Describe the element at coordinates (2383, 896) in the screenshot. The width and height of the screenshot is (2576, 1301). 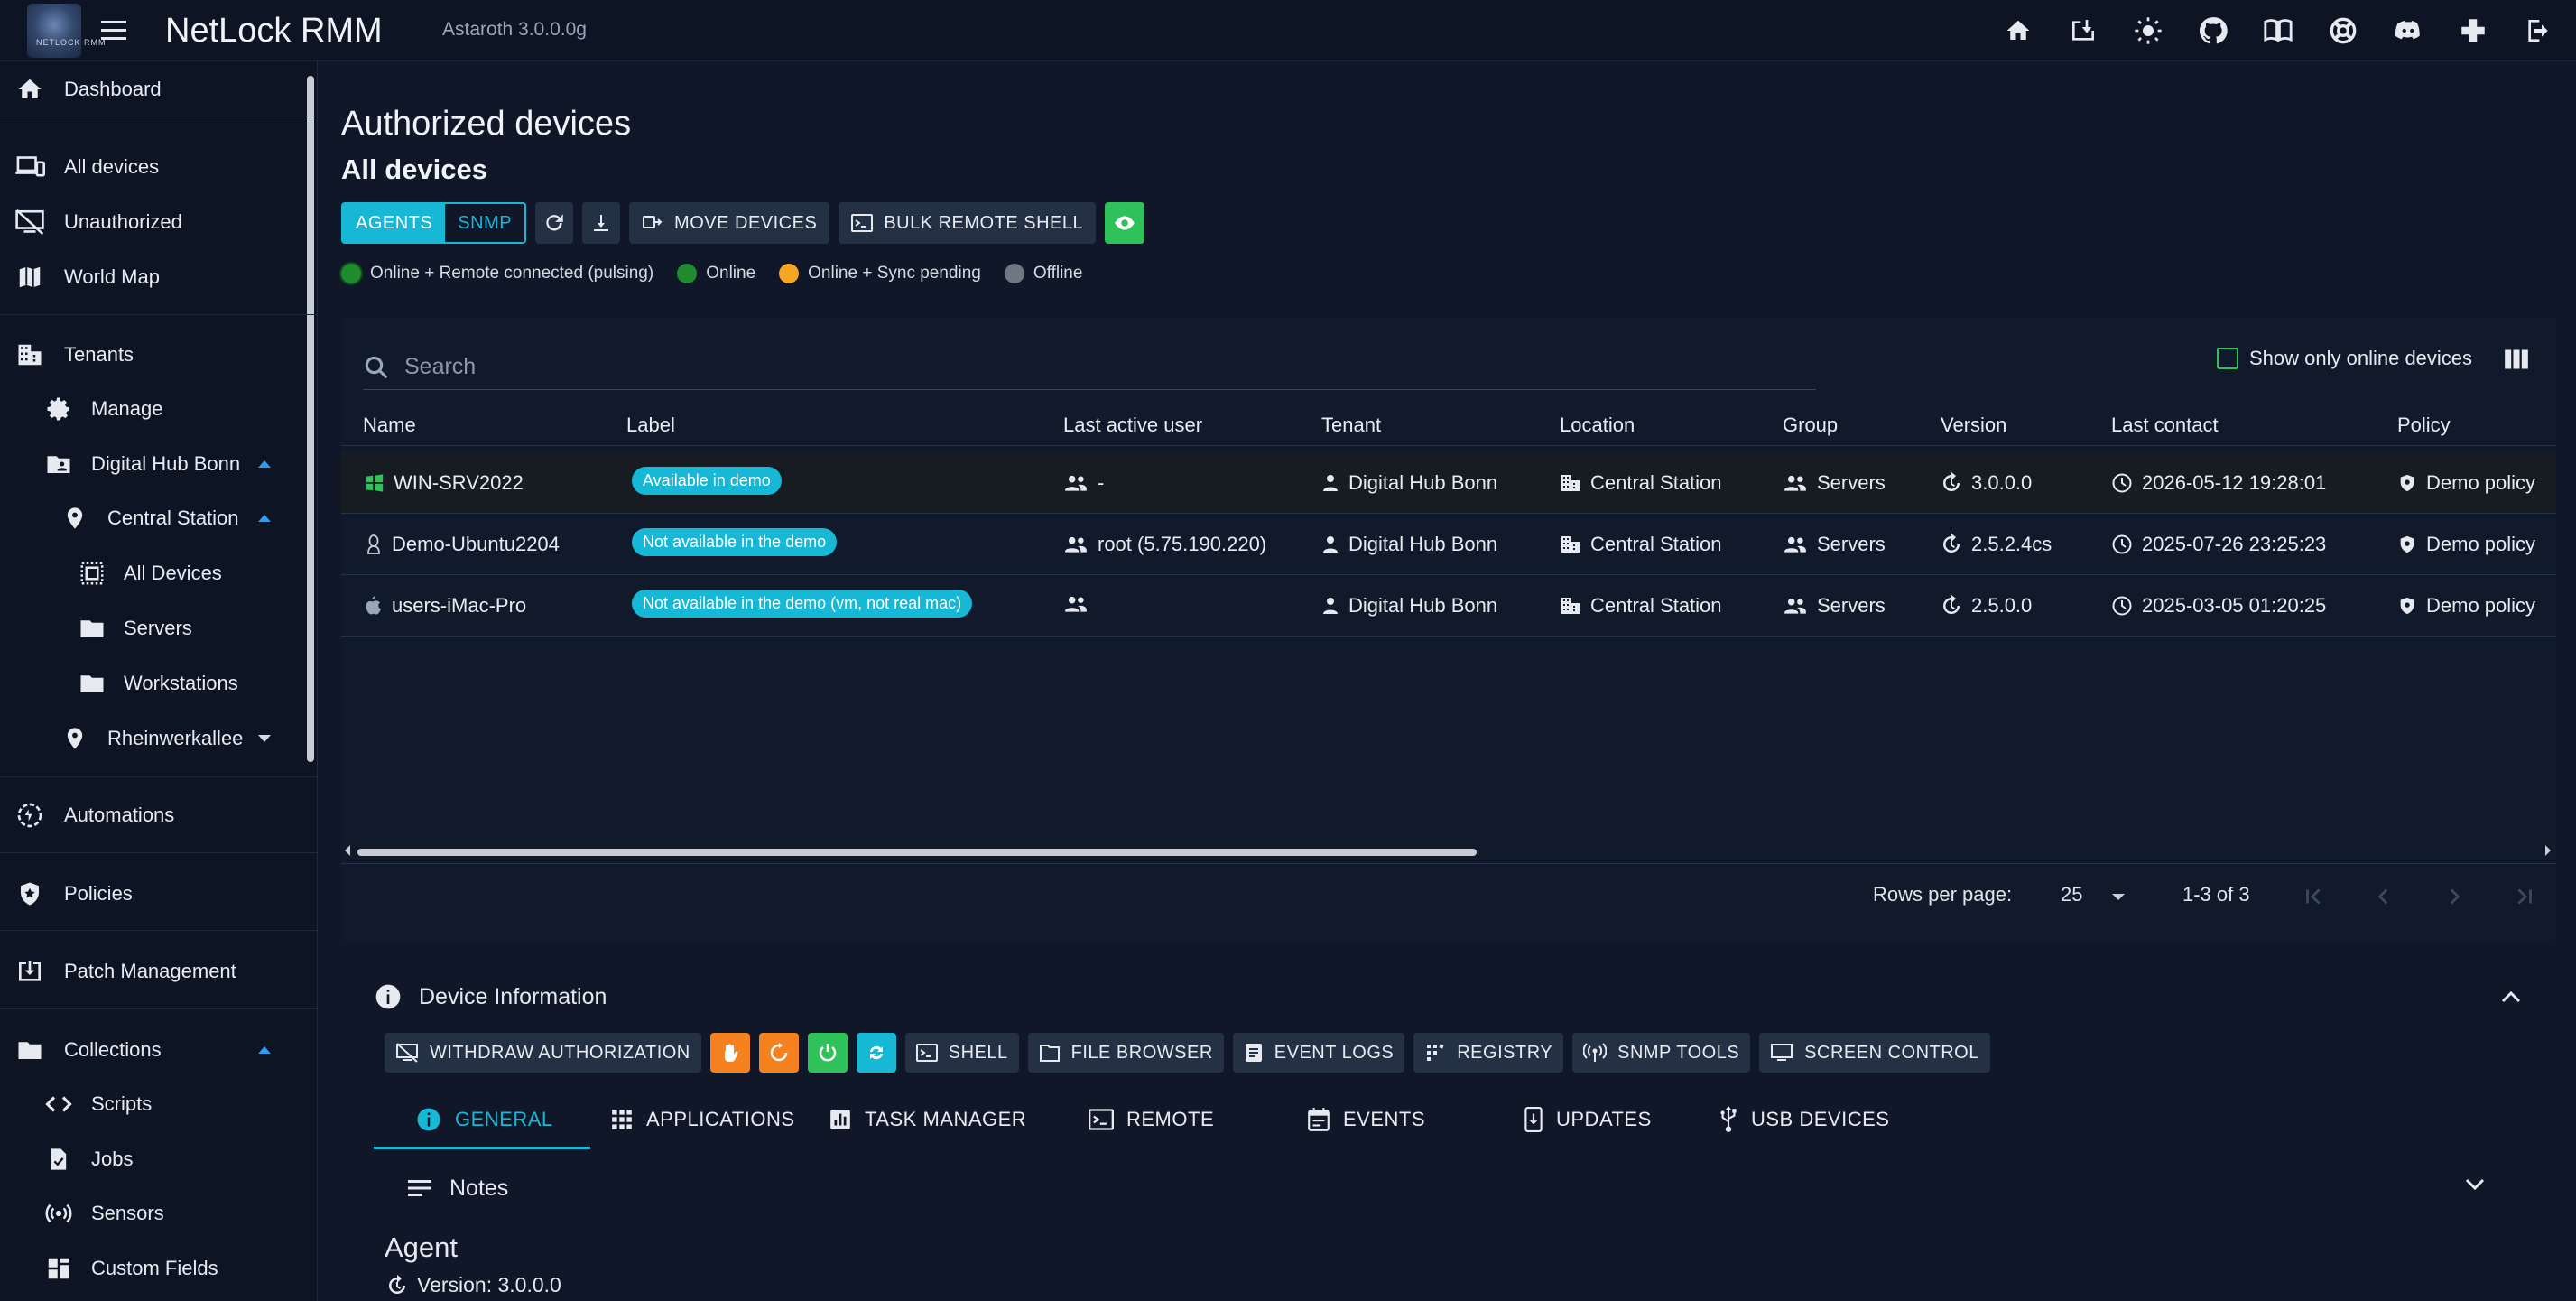
I see `previous-page-icon` at that location.